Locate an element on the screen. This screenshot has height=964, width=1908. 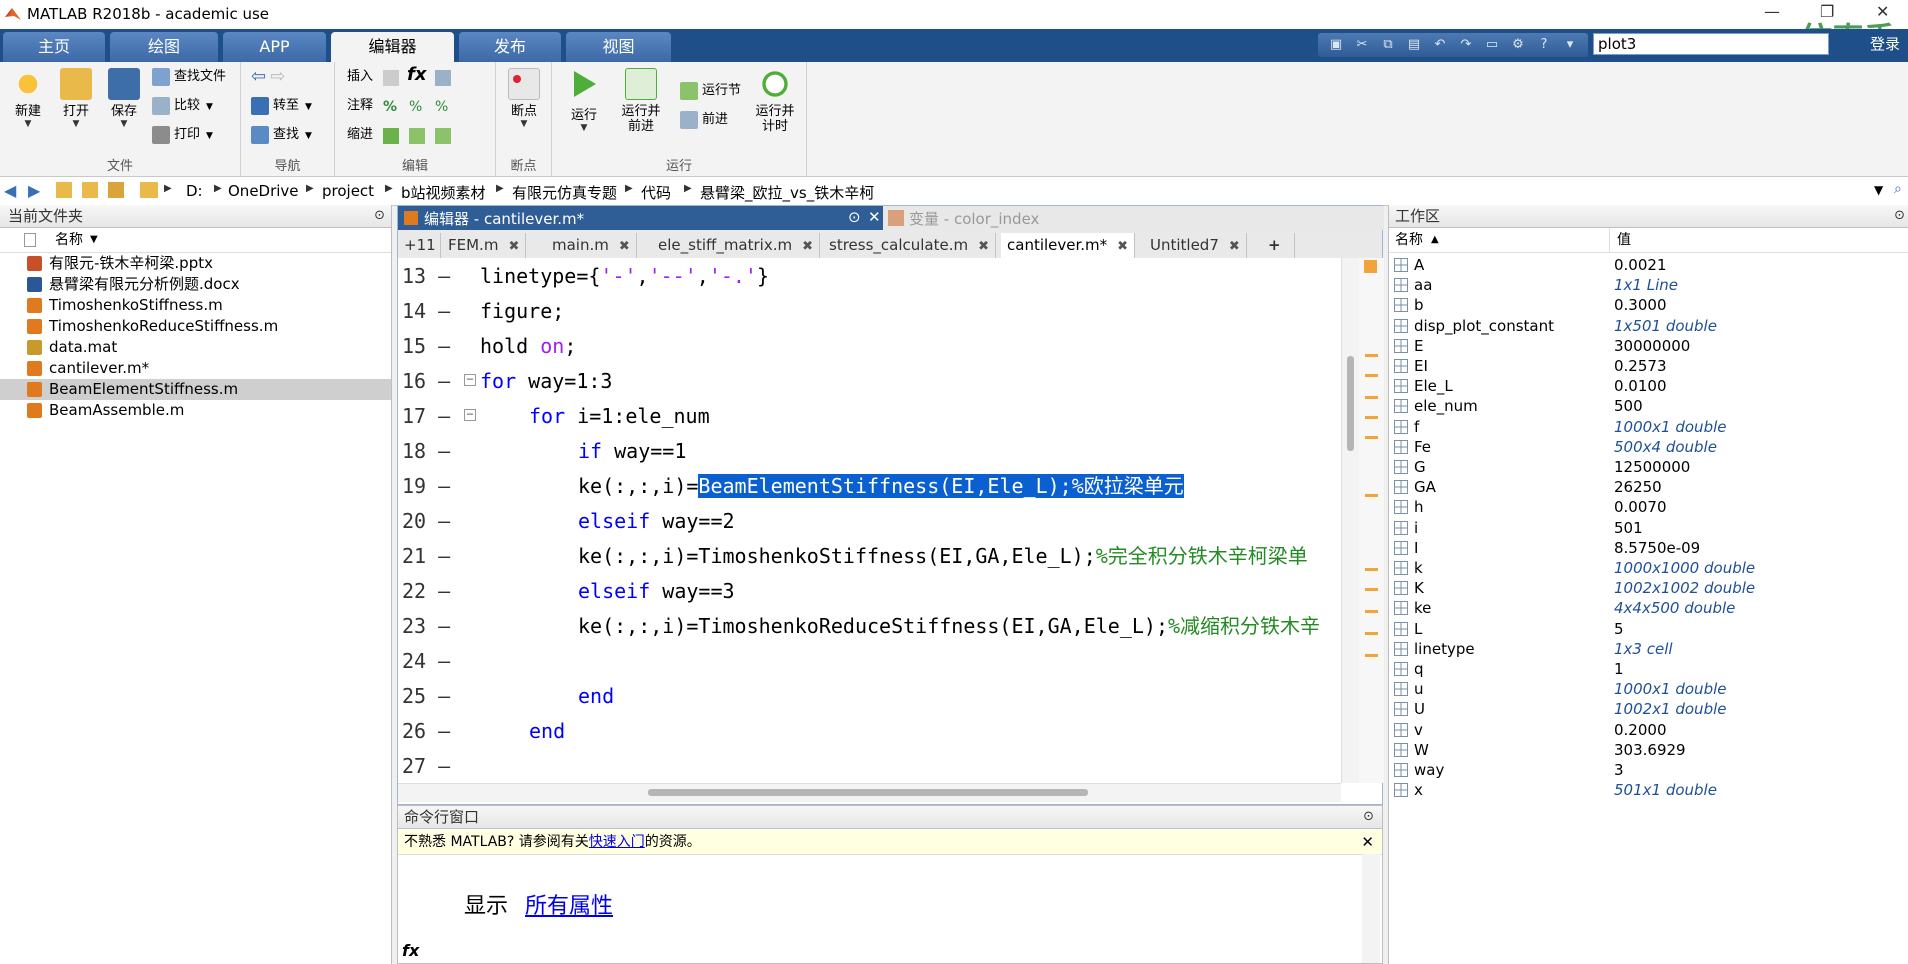
print-button: 打印 ▼ is located at coordinates (182, 135).